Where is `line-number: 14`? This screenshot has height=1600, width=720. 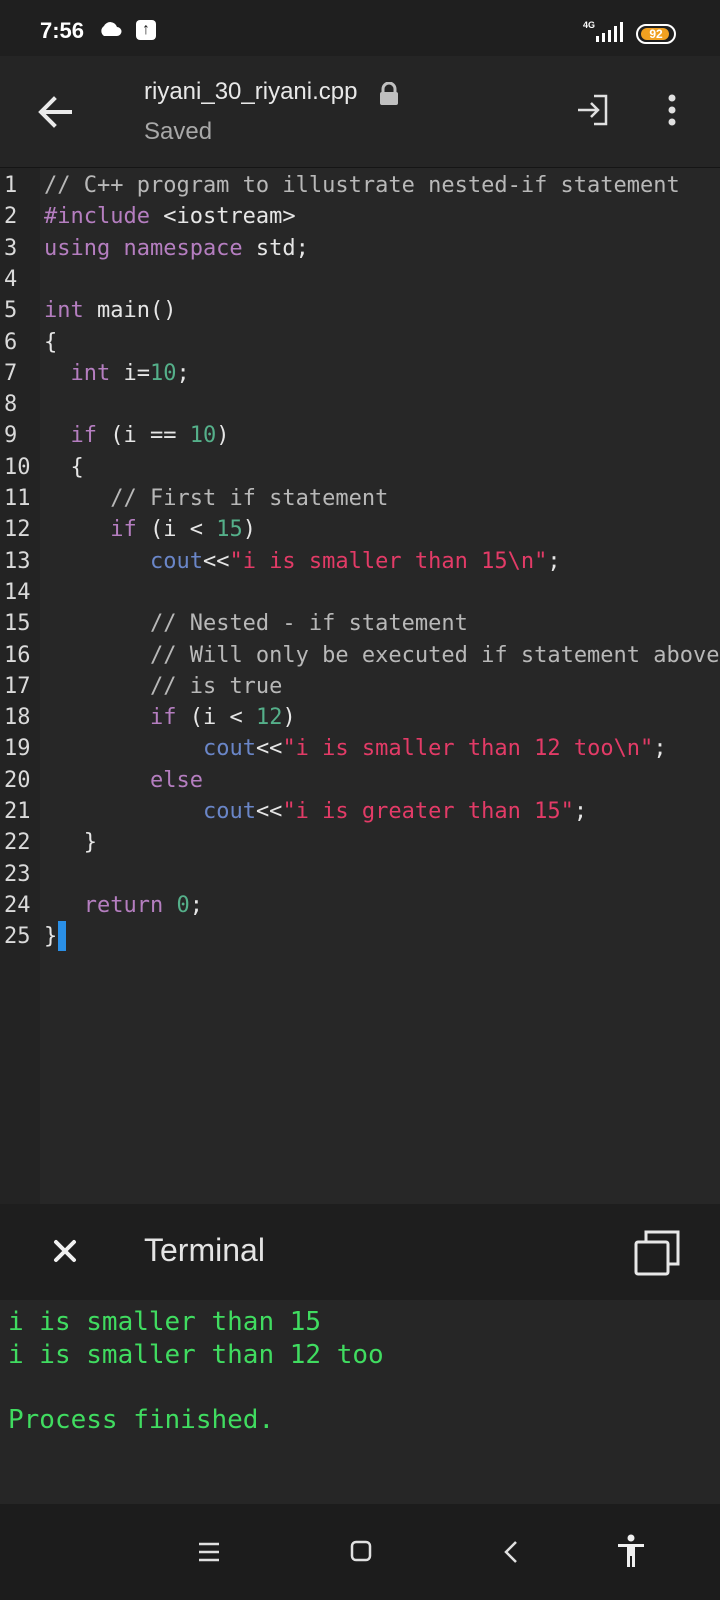
line-number: 14 is located at coordinates (17, 592).